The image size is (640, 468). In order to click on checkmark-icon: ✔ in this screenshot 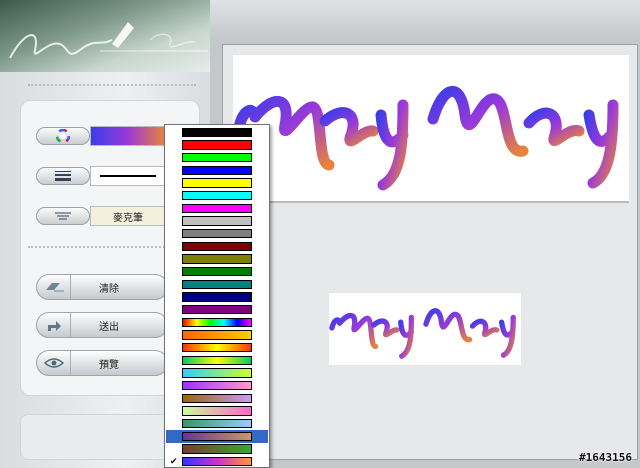, I will do `click(174, 461)`.